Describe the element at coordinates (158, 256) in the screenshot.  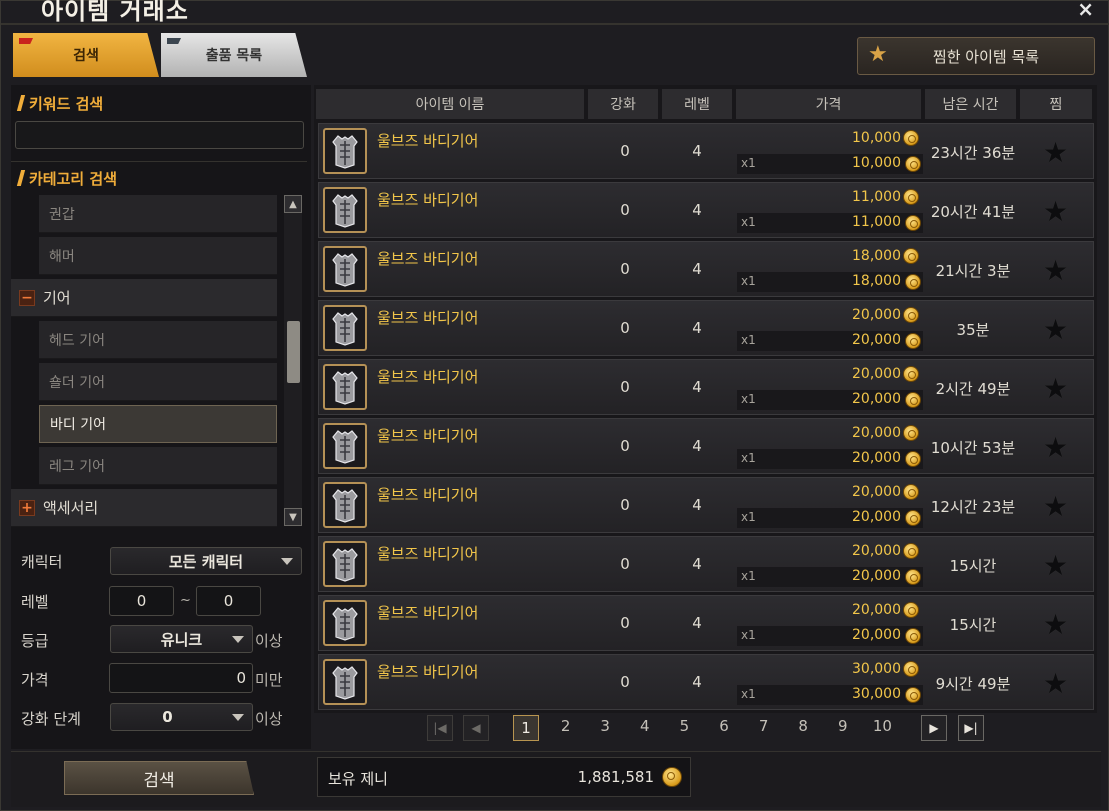
I see `category-item-hammer: 해머` at that location.